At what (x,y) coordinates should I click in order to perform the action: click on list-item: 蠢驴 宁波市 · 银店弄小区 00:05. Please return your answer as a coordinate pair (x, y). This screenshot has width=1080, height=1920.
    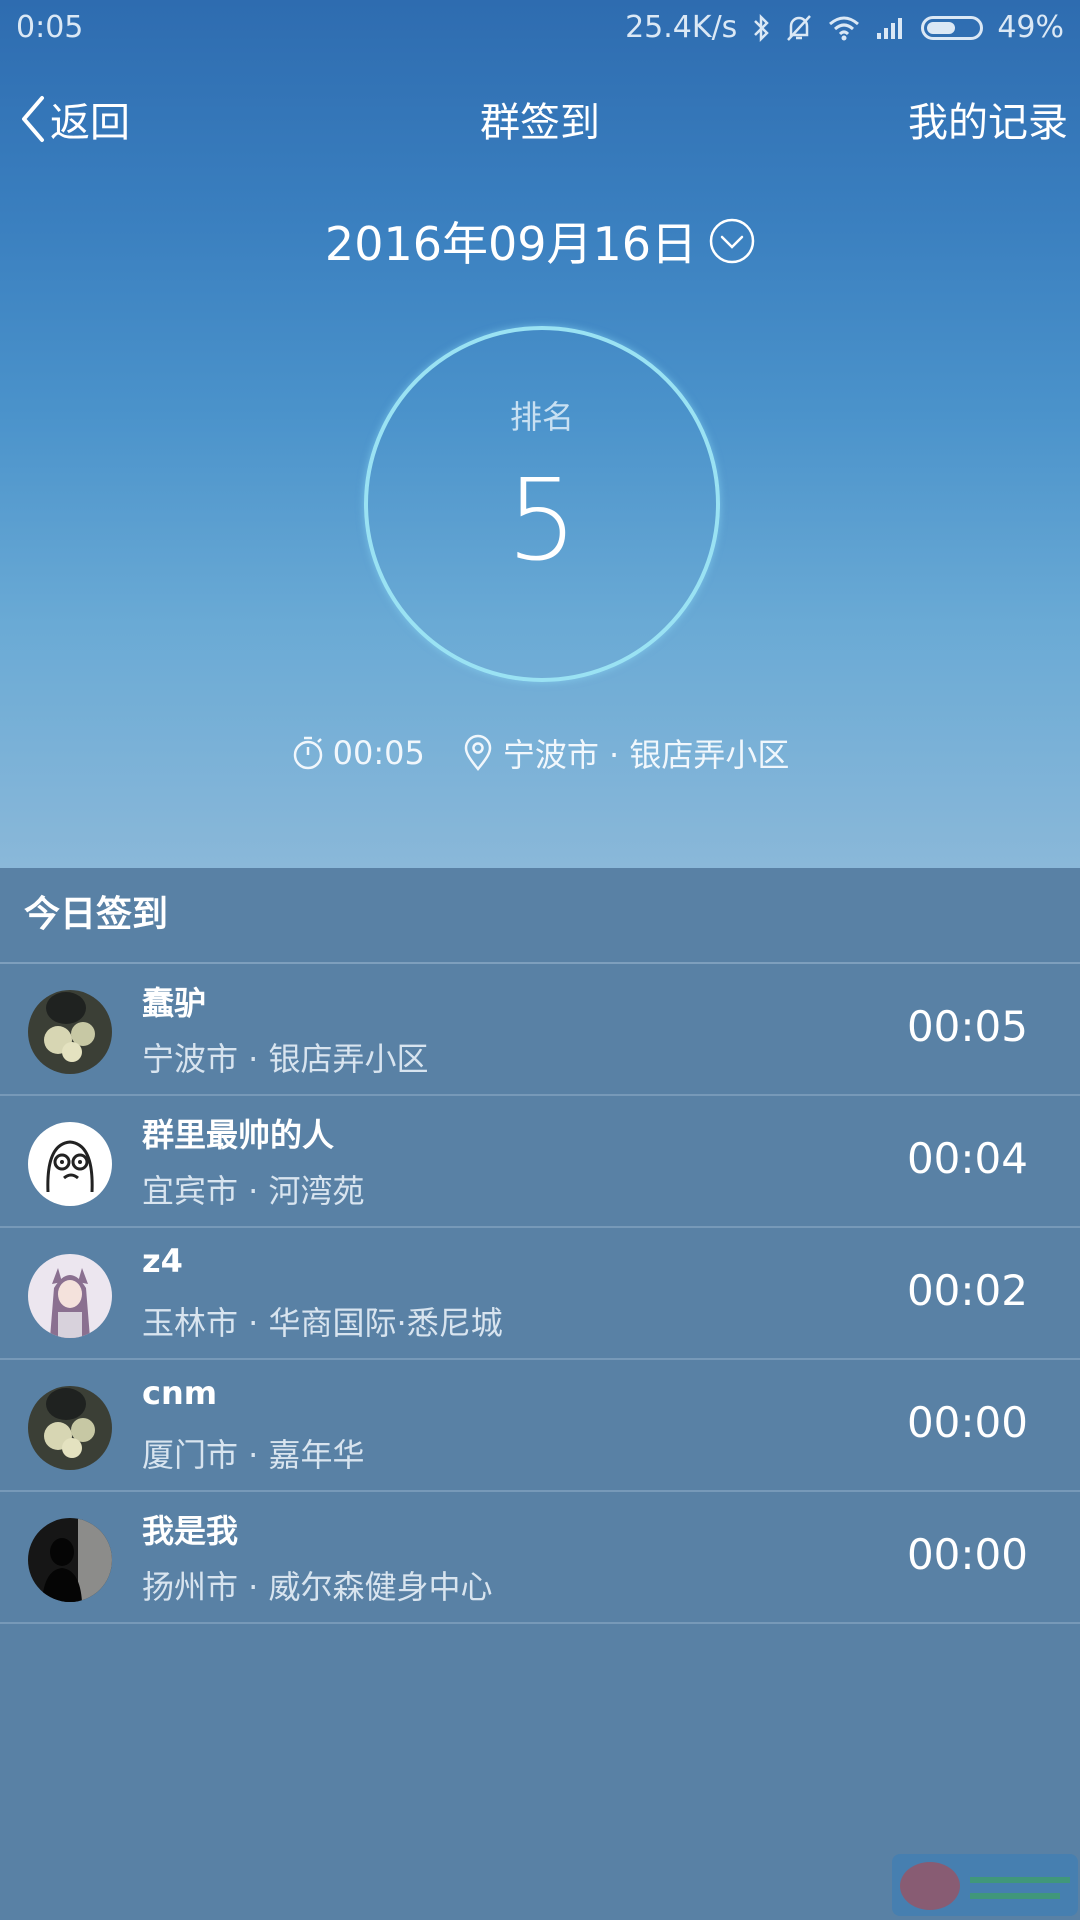
    Looking at the image, I should click on (540, 1030).